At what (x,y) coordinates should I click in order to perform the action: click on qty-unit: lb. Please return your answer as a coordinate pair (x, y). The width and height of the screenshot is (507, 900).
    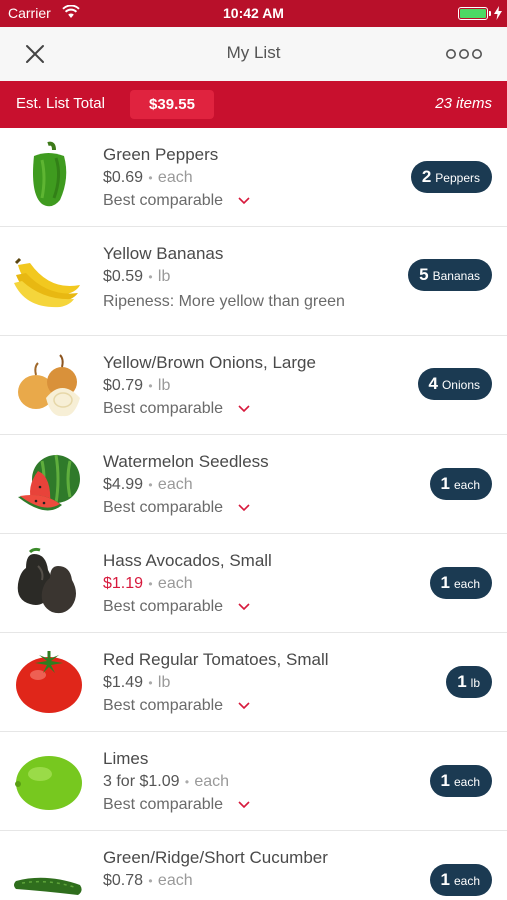
    Looking at the image, I should click on (475, 683).